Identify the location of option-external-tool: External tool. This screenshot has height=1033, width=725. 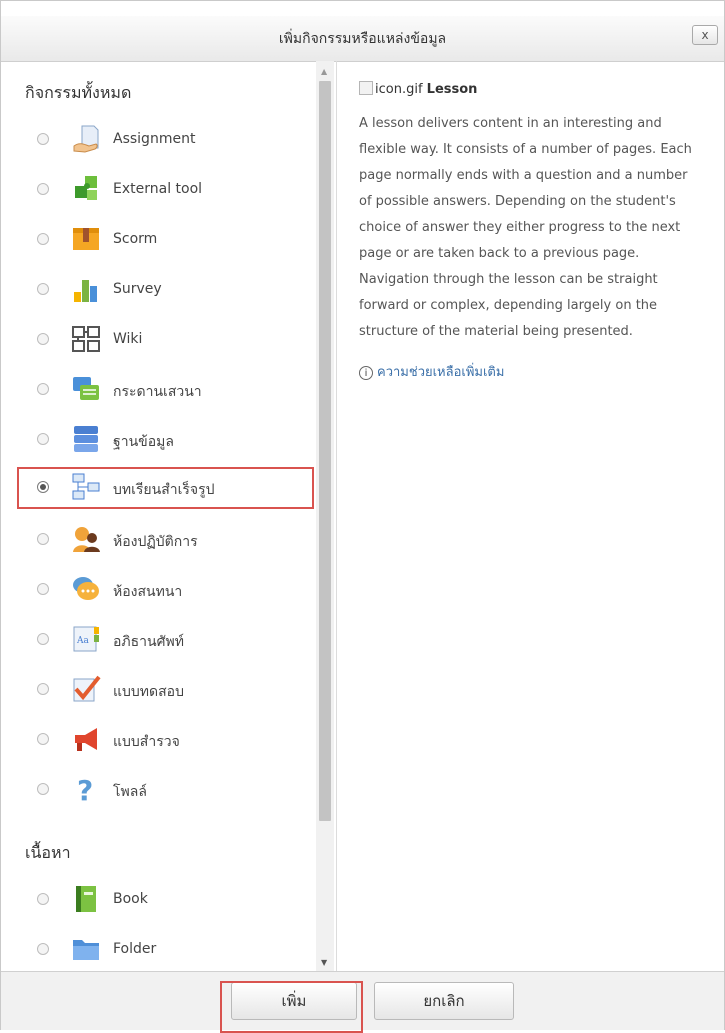
(163, 190).